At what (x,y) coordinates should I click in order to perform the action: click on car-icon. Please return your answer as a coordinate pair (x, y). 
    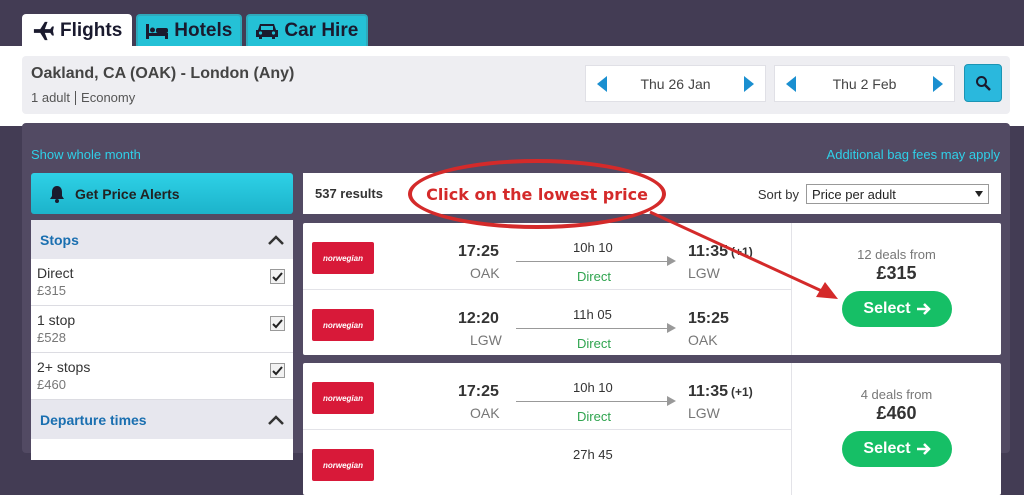
    Looking at the image, I should click on (267, 31).